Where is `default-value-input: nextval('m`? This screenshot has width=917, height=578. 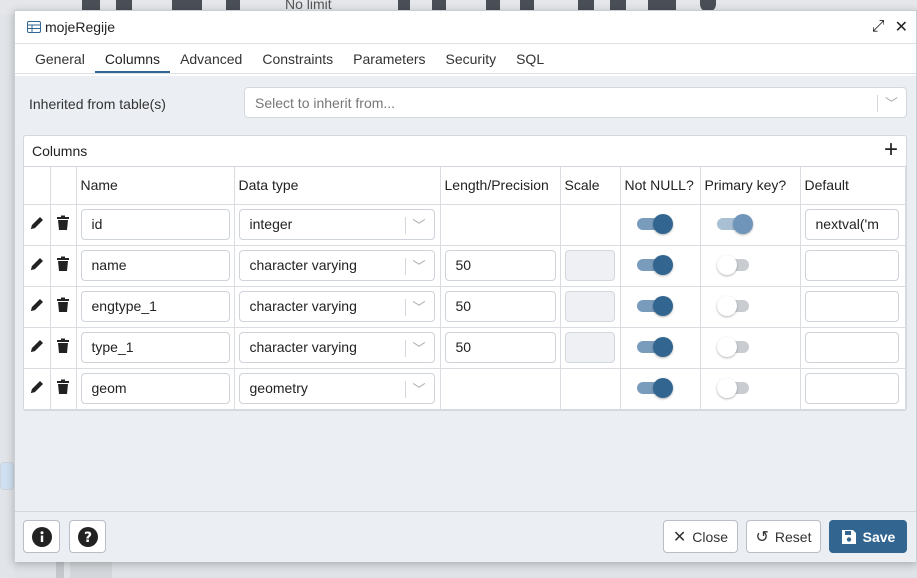
default-value-input: nextval('m is located at coordinates (851, 224).